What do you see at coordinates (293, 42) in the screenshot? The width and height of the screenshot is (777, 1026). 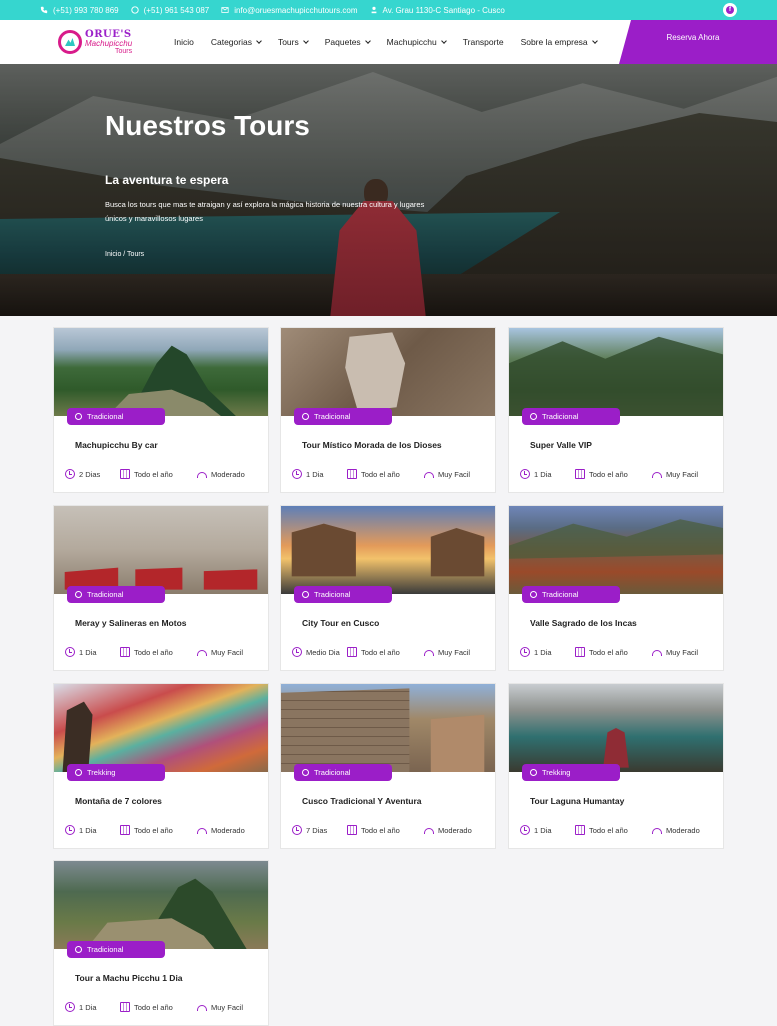 I see `nav-item-tours: Tours` at bounding box center [293, 42].